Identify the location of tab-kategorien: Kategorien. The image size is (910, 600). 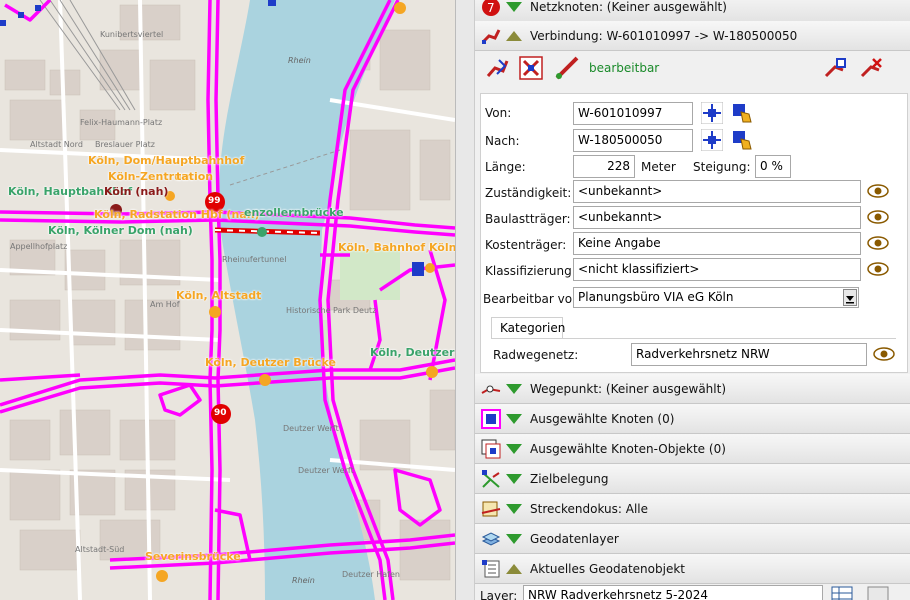
(528, 328).